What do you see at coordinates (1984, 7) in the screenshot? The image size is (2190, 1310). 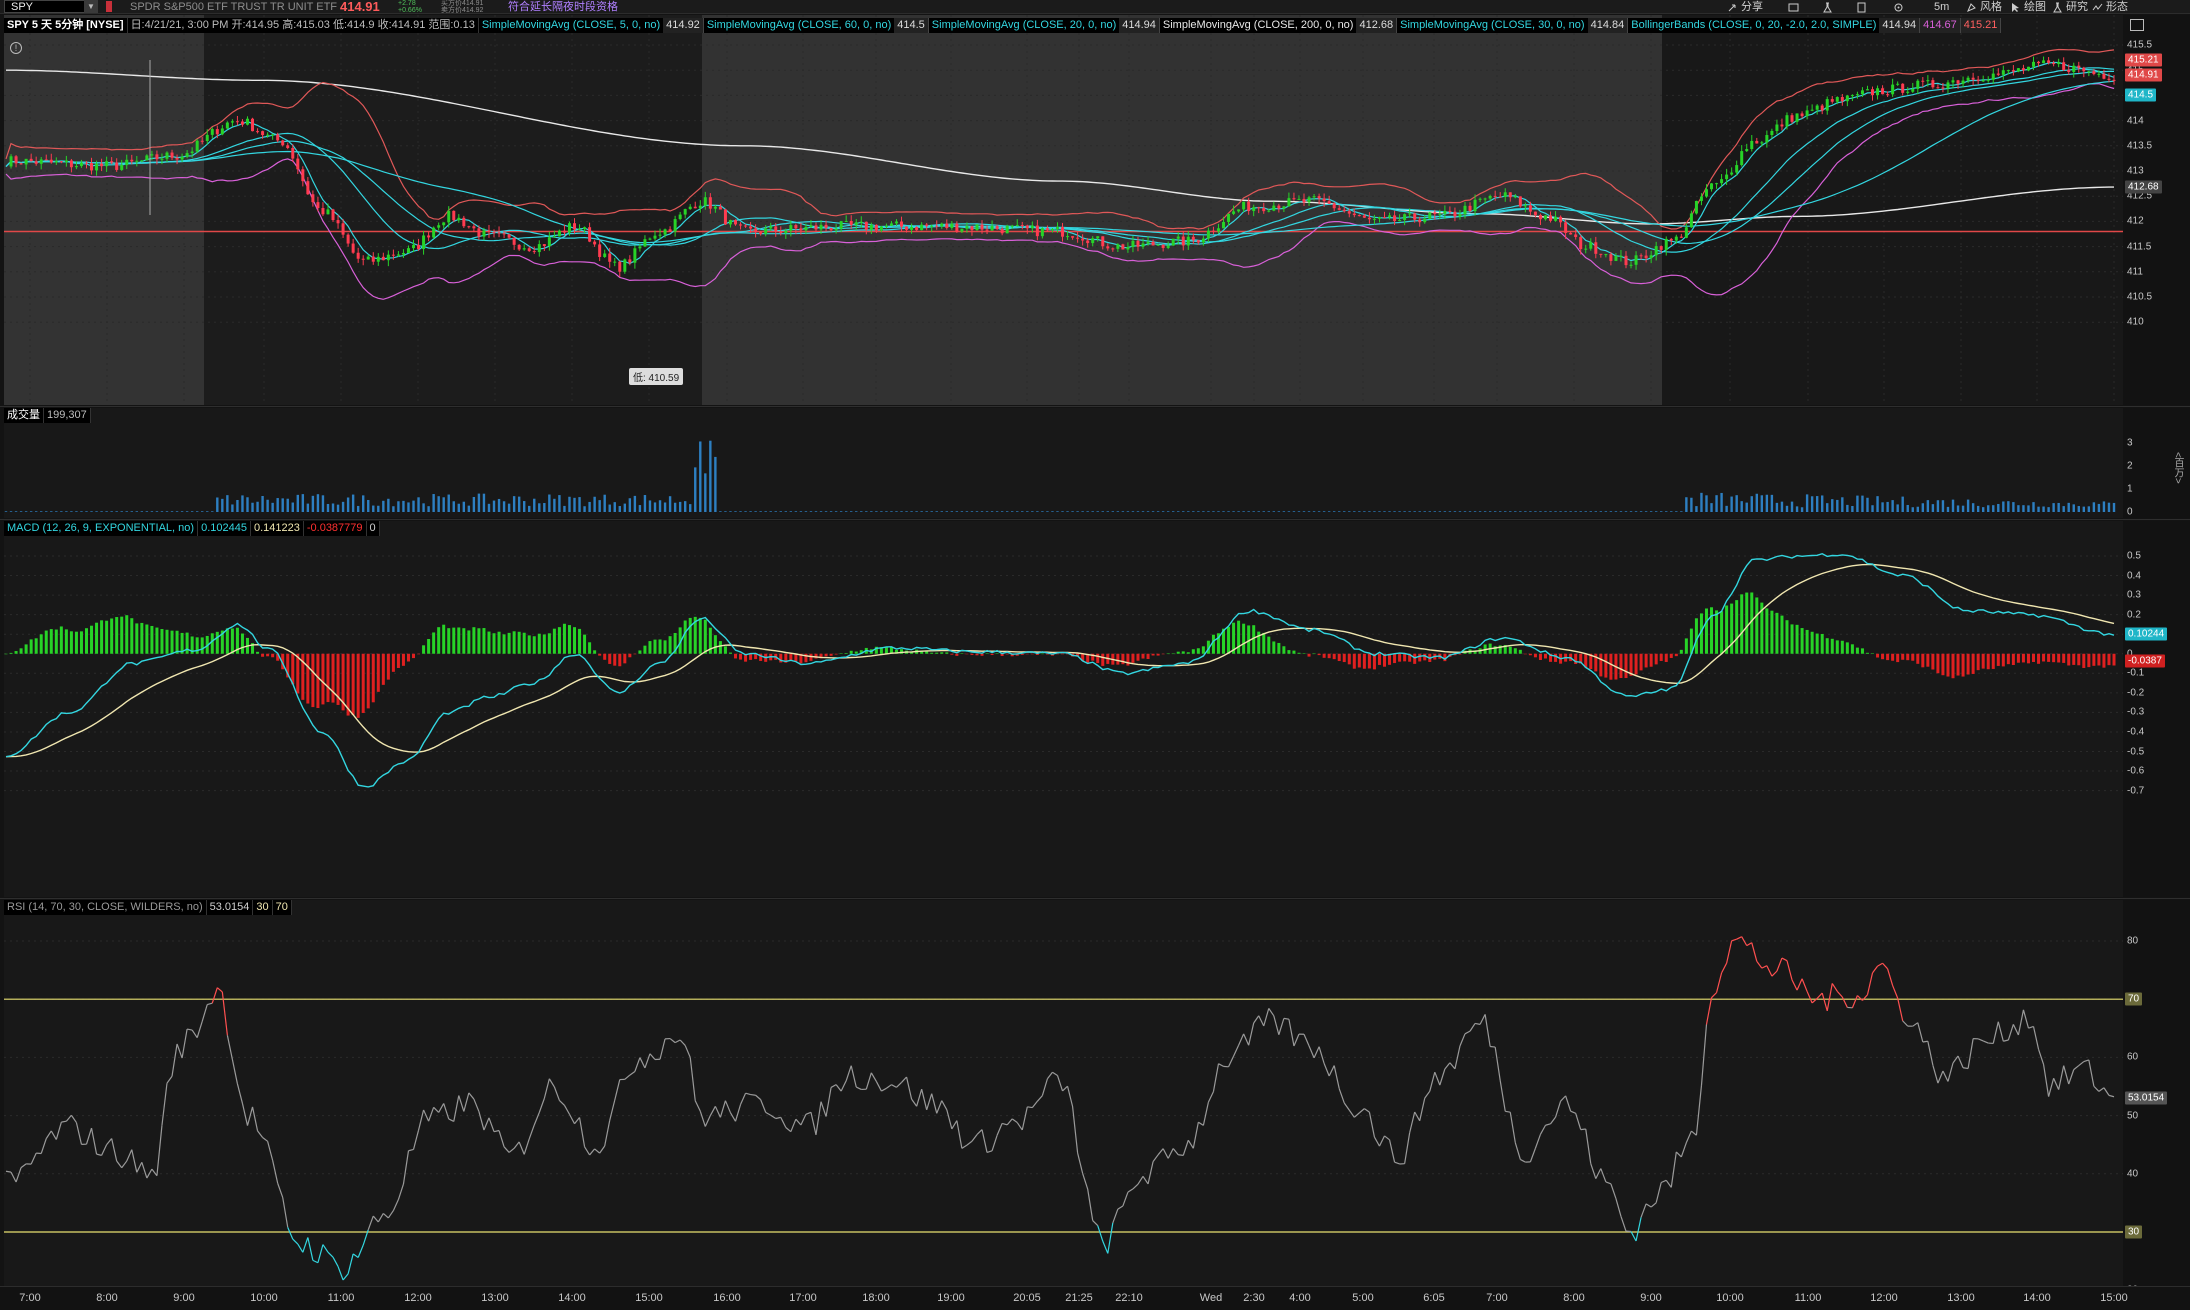 I see `toolbar-button-style: 风格` at bounding box center [1984, 7].